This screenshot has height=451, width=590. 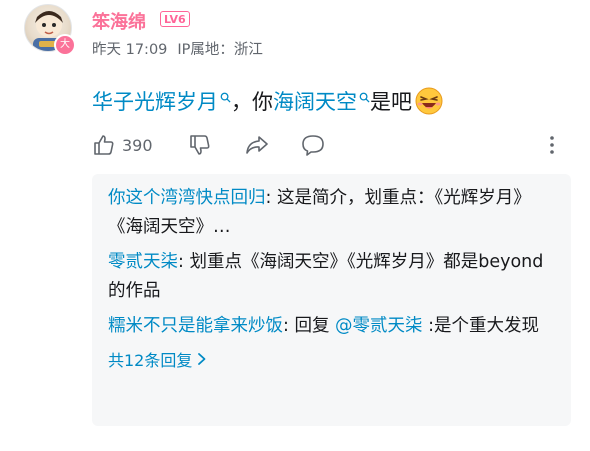 I want to click on avatar-badge: 大, so click(x=65, y=45).